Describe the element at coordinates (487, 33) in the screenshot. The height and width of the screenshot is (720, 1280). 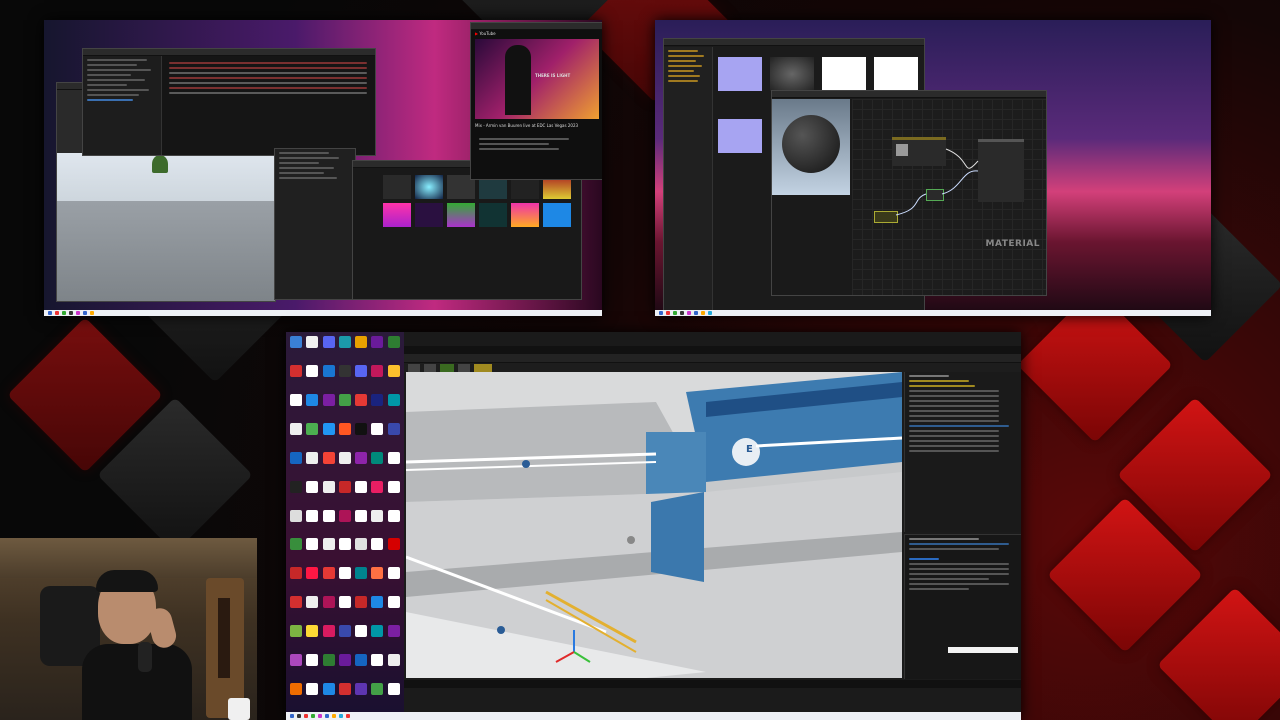
I see `youtube-logo: YouTube` at that location.